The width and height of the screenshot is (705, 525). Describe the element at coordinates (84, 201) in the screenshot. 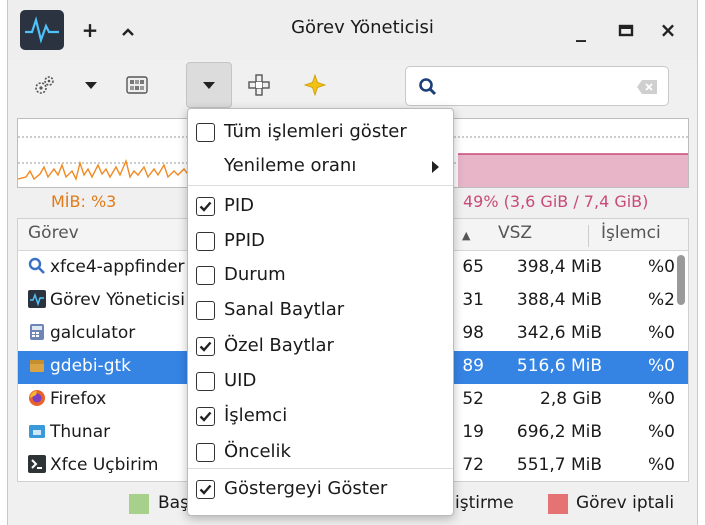

I see `cpu-usage-label: MİB: %3` at that location.